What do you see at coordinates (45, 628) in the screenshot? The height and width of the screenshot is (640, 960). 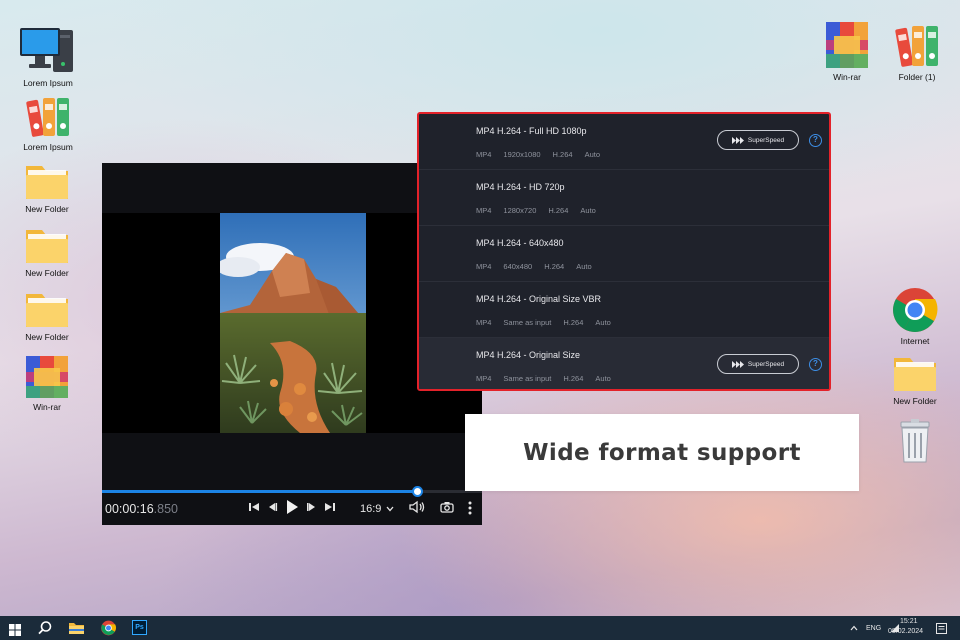 I see `search-icon` at bounding box center [45, 628].